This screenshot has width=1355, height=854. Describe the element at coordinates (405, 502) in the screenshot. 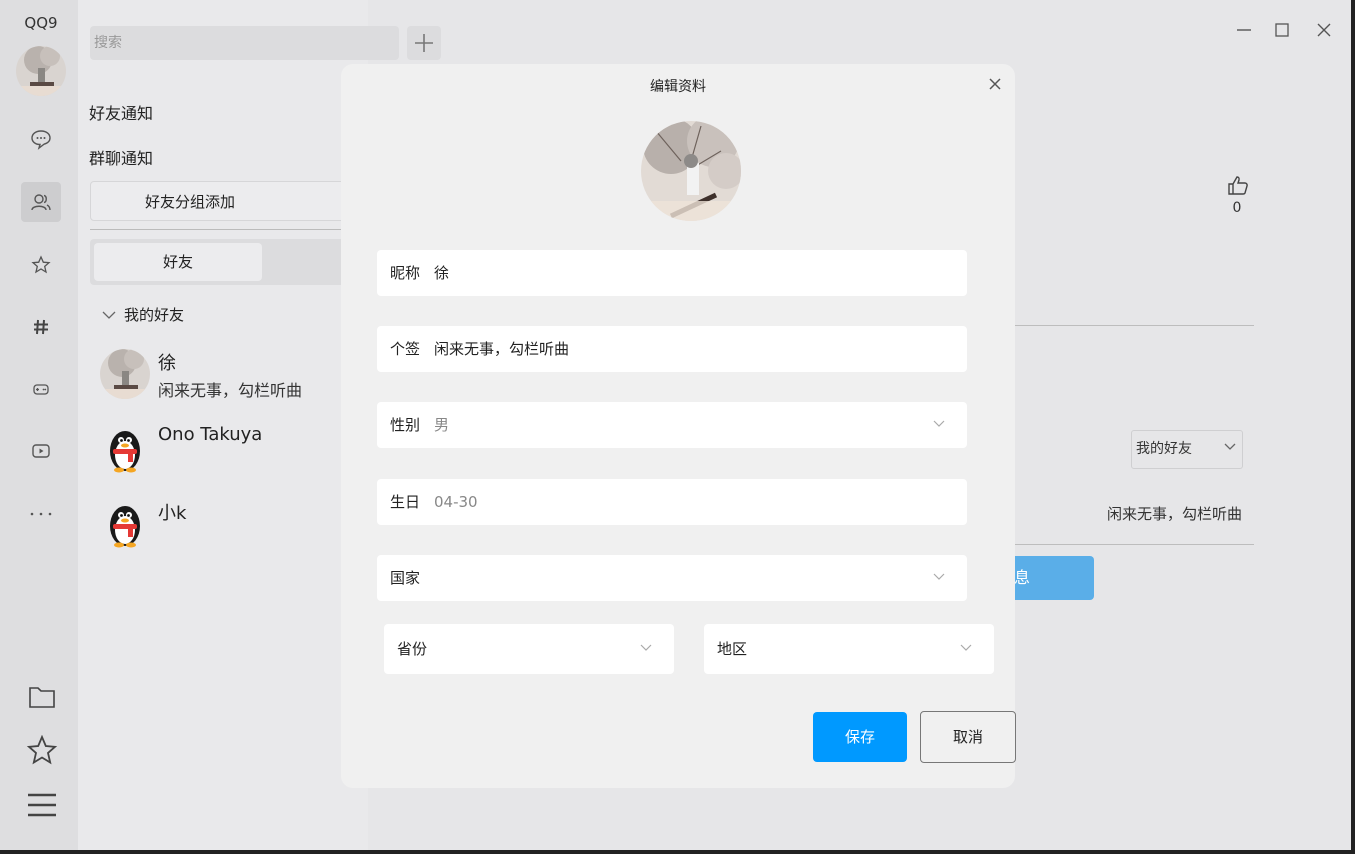

I see `birthday-label: 生日` at that location.